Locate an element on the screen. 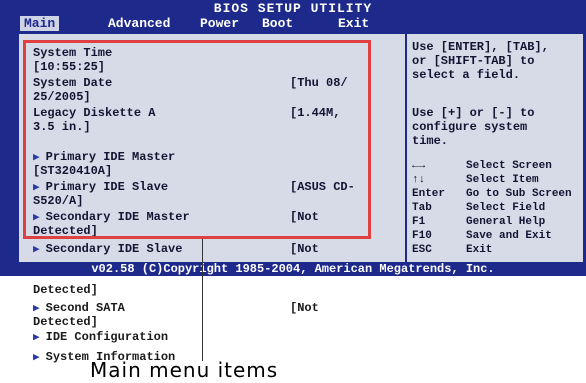 The image size is (586, 383). help-line-5: configure system is located at coordinates (470, 127).